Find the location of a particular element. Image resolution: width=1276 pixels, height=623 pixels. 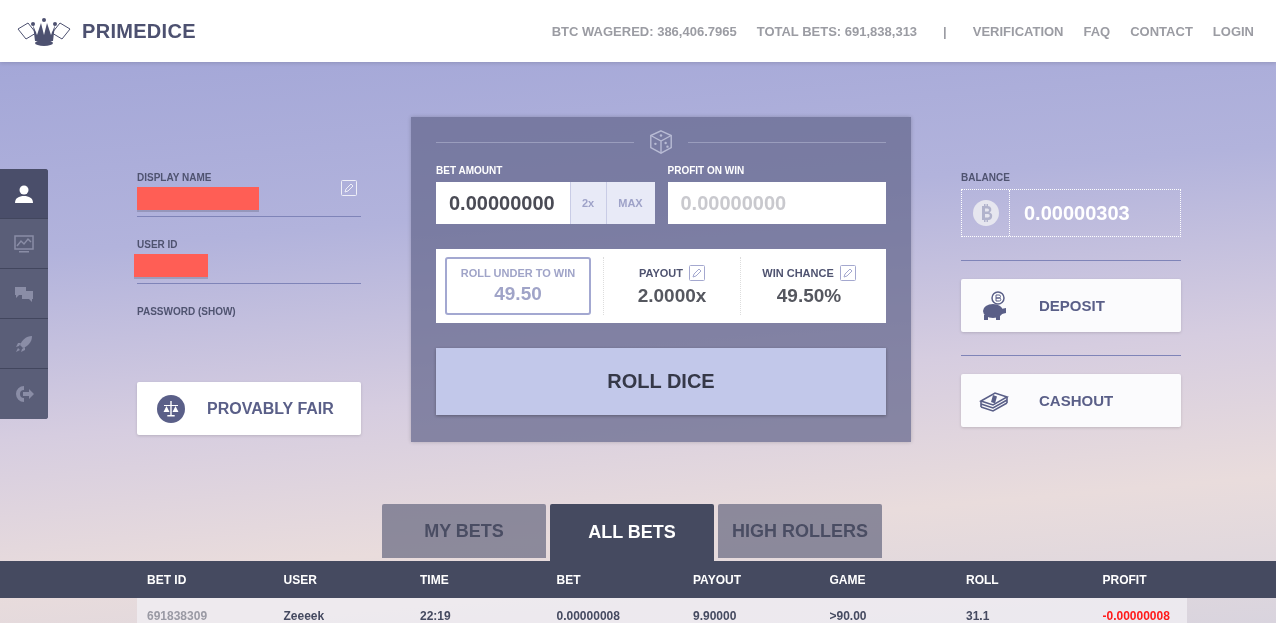

field-label: PROFIT ON WIN is located at coordinates (706, 170).